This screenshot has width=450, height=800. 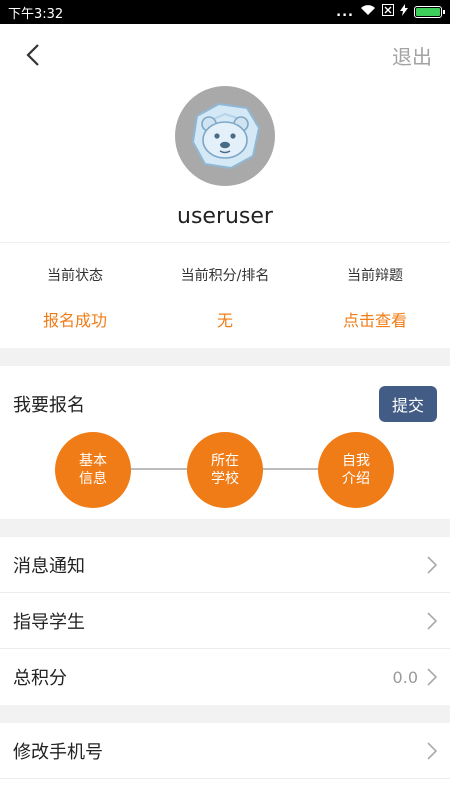 What do you see at coordinates (225, 565) in the screenshot?
I see `menu-item-notifications: 消息通知` at bounding box center [225, 565].